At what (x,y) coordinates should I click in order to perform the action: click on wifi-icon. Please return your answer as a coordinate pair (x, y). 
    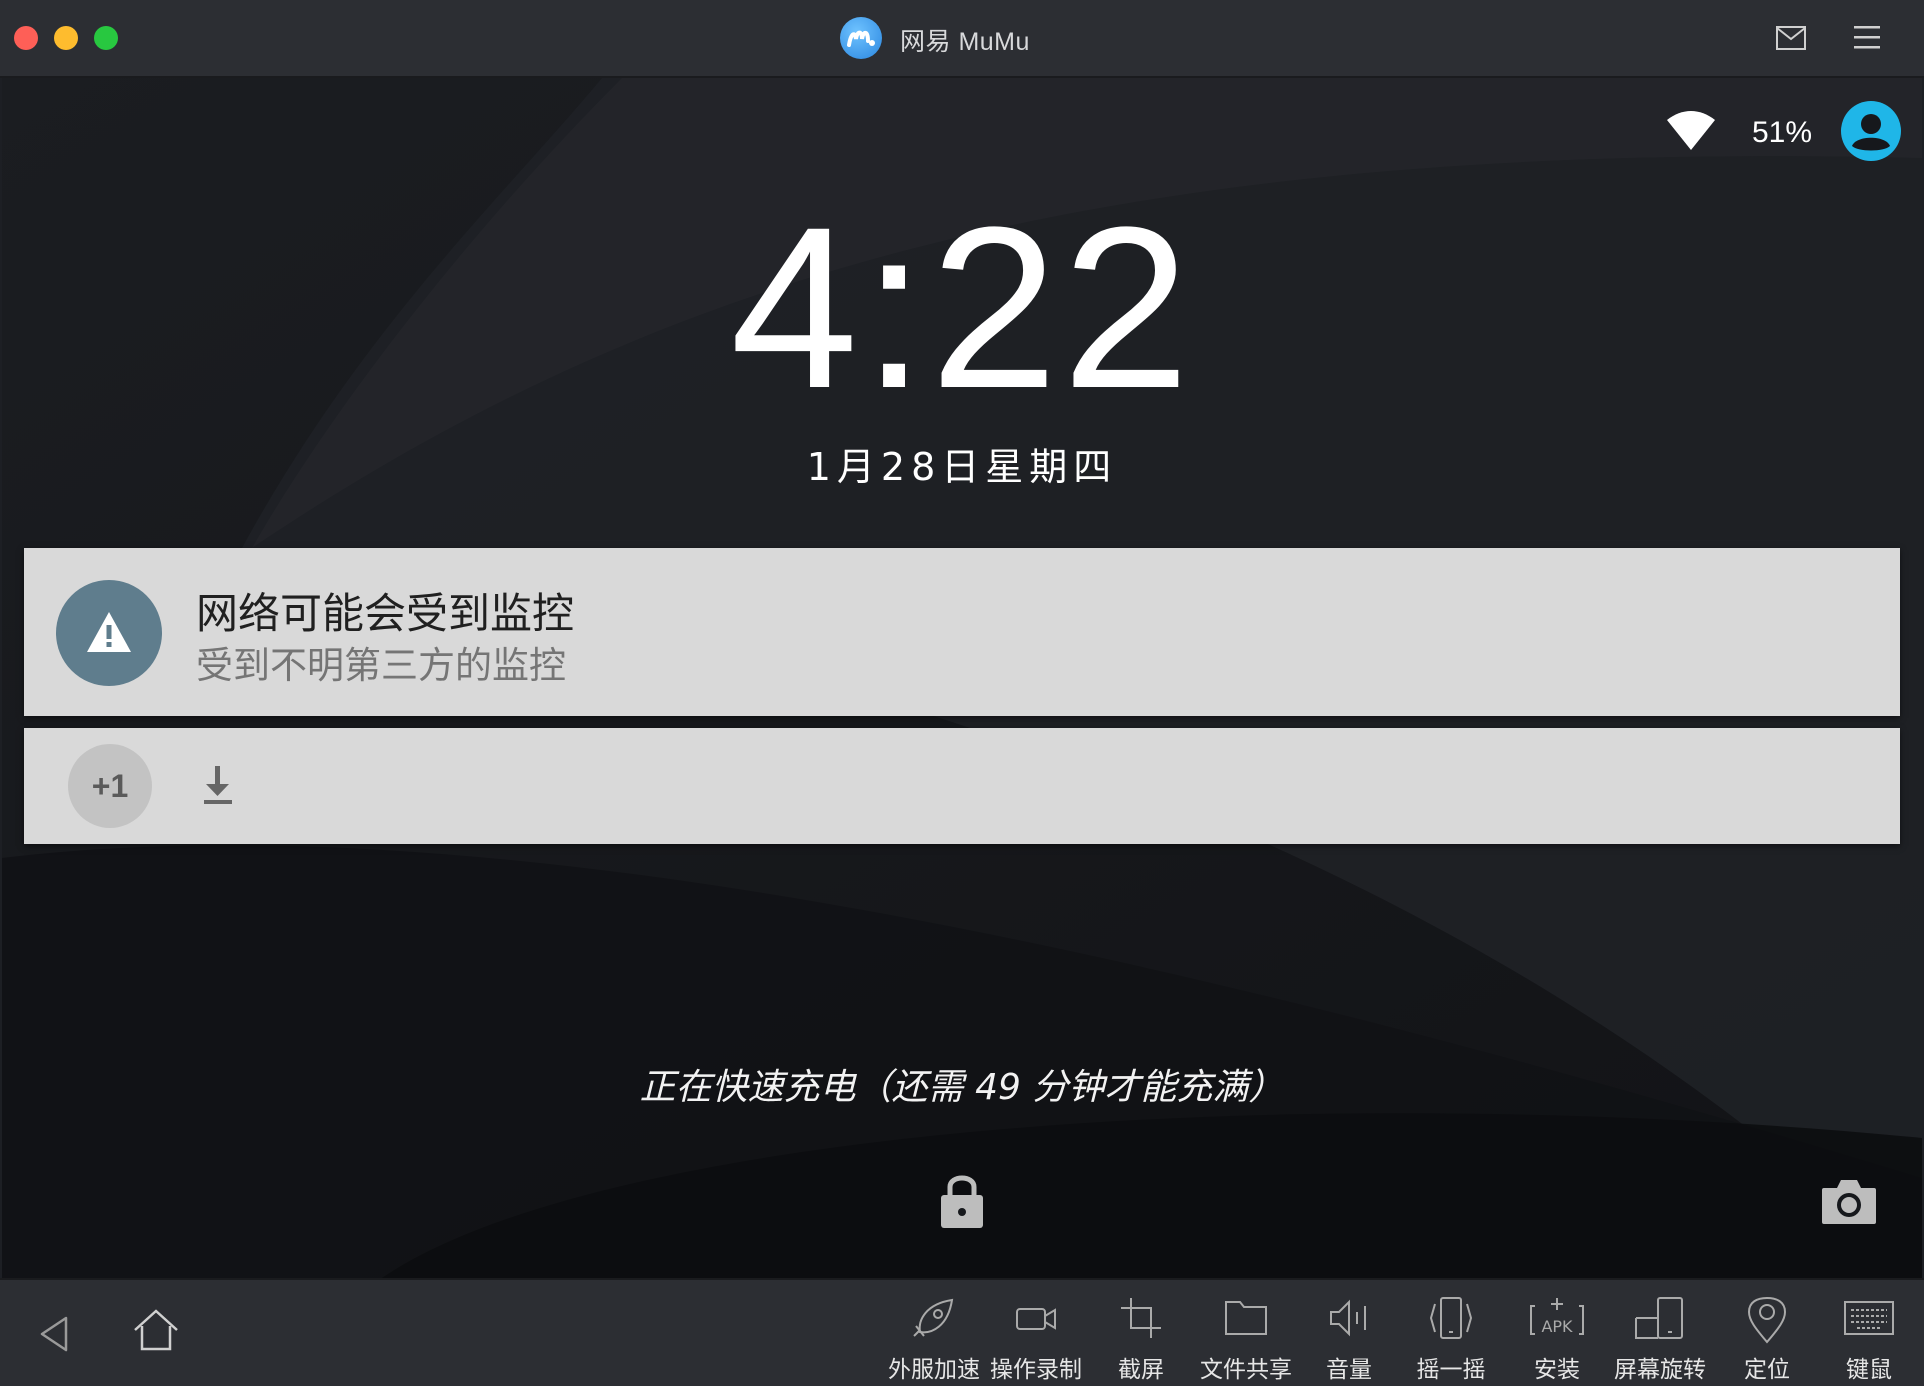
    Looking at the image, I should click on (1691, 130).